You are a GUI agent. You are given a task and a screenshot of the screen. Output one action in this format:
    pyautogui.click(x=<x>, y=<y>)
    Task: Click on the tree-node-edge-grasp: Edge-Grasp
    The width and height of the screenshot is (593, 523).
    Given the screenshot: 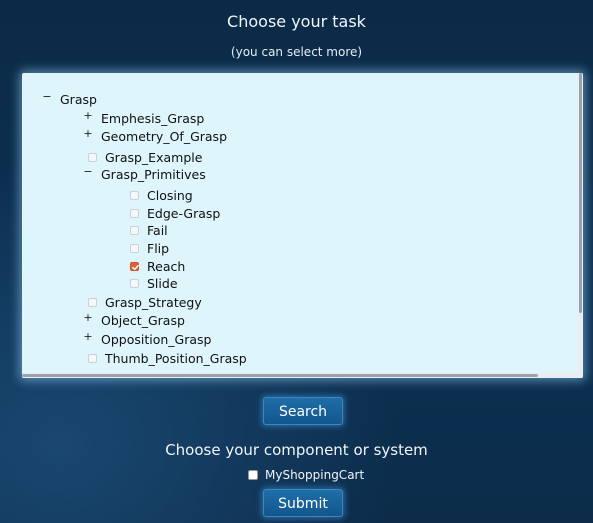 What is the action you would take?
    pyautogui.click(x=175, y=213)
    